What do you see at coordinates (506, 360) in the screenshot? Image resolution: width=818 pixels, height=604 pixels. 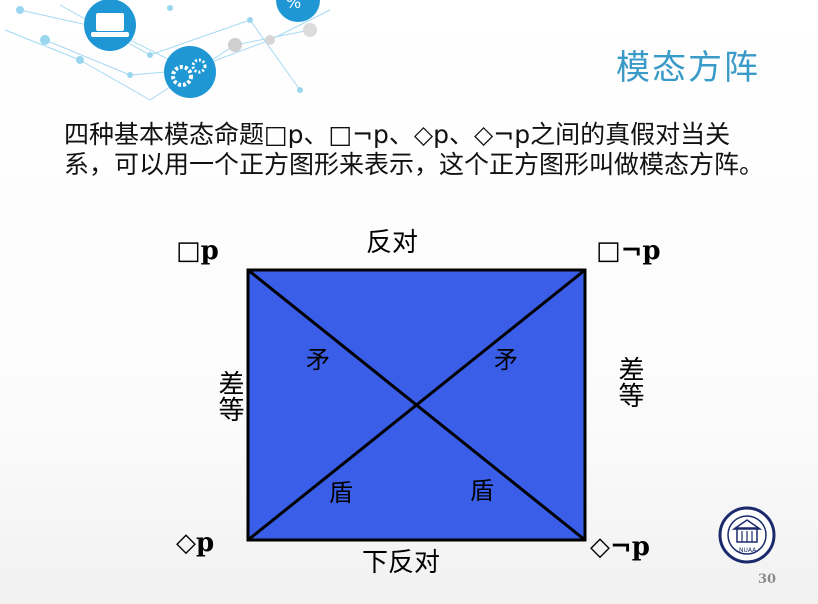 I see `diagonal-label-upper-right: 矛` at bounding box center [506, 360].